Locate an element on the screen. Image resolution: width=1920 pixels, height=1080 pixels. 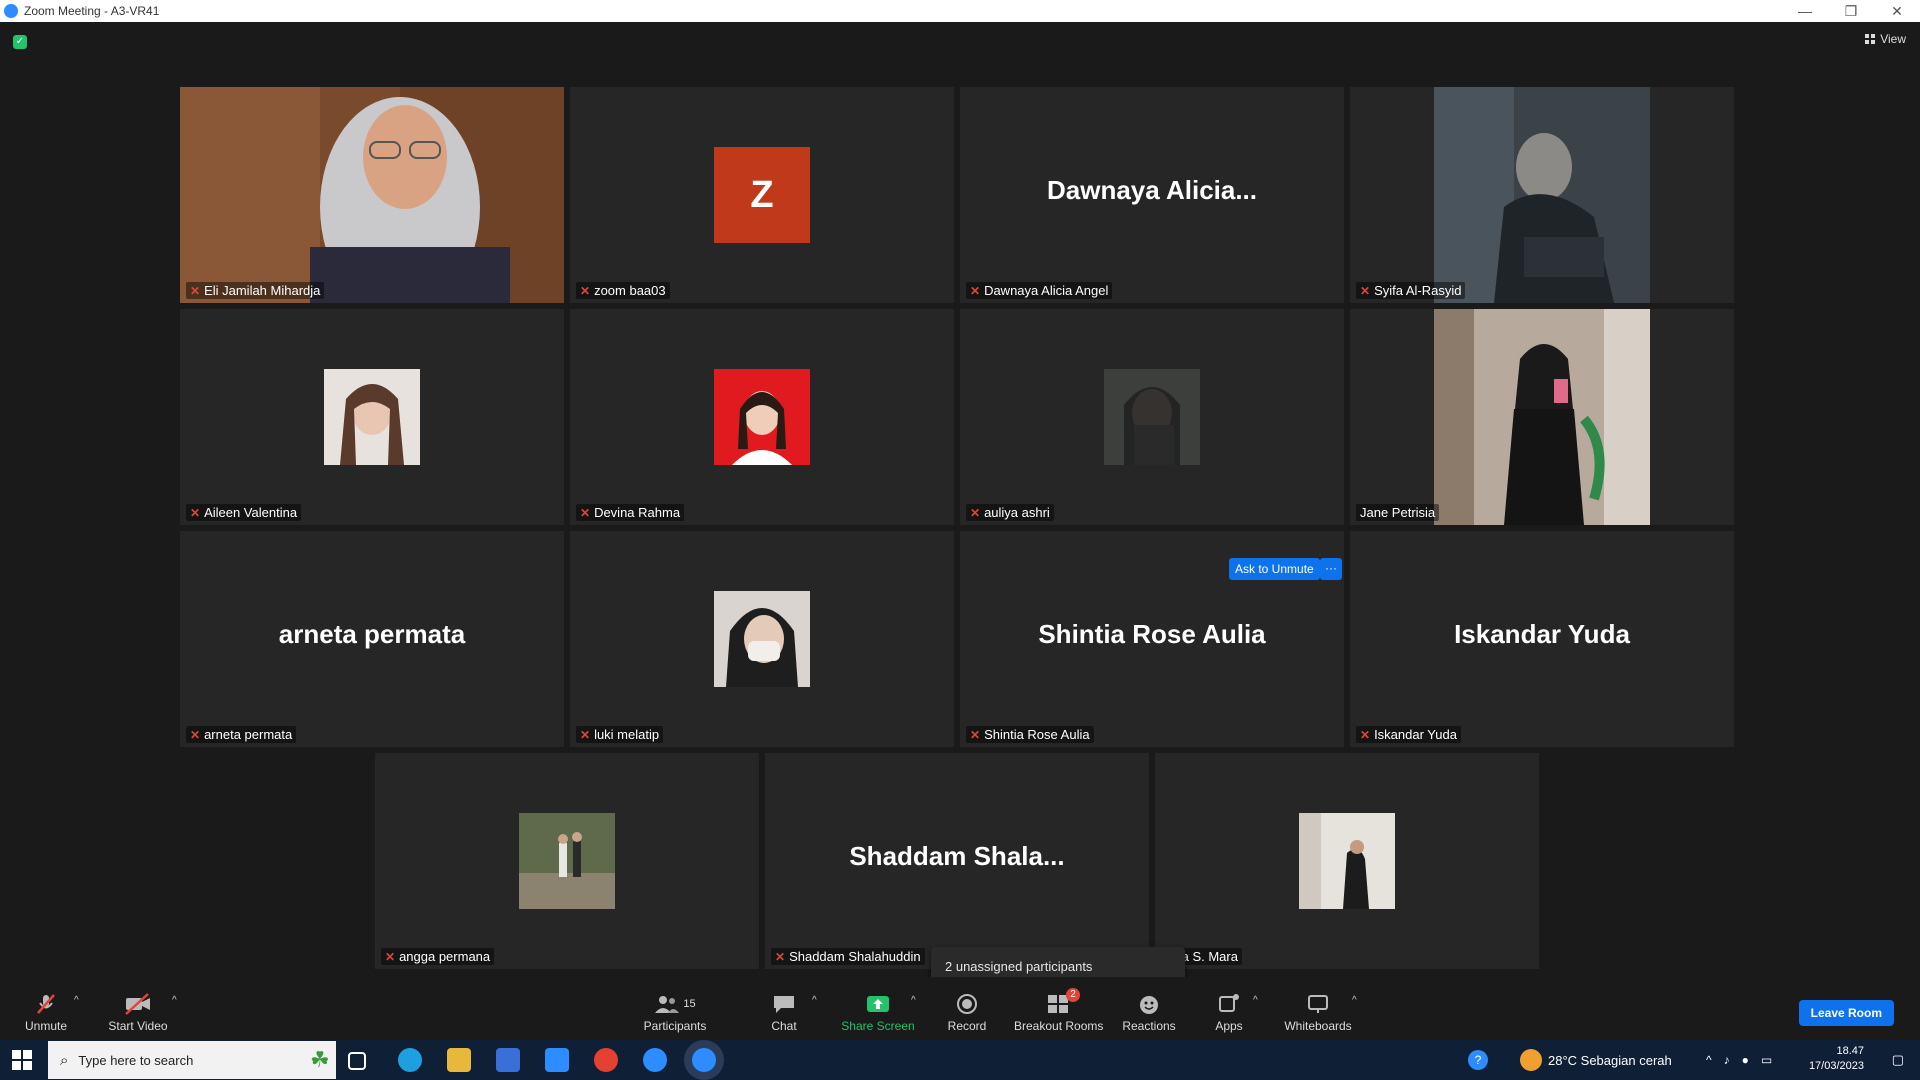
participant-tile: Dawnaya Alicia... ✕ Dawnaya Alicia Angel is located at coordinates (1152, 195).